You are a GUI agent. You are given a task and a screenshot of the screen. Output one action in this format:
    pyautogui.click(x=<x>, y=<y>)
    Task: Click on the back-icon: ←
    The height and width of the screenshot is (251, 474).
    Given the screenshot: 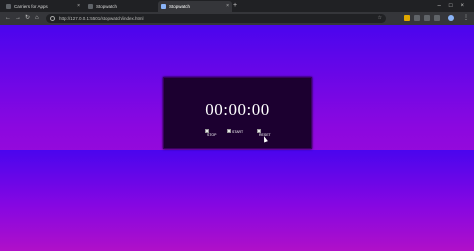 What is the action you would take?
    pyautogui.click(x=8, y=18)
    